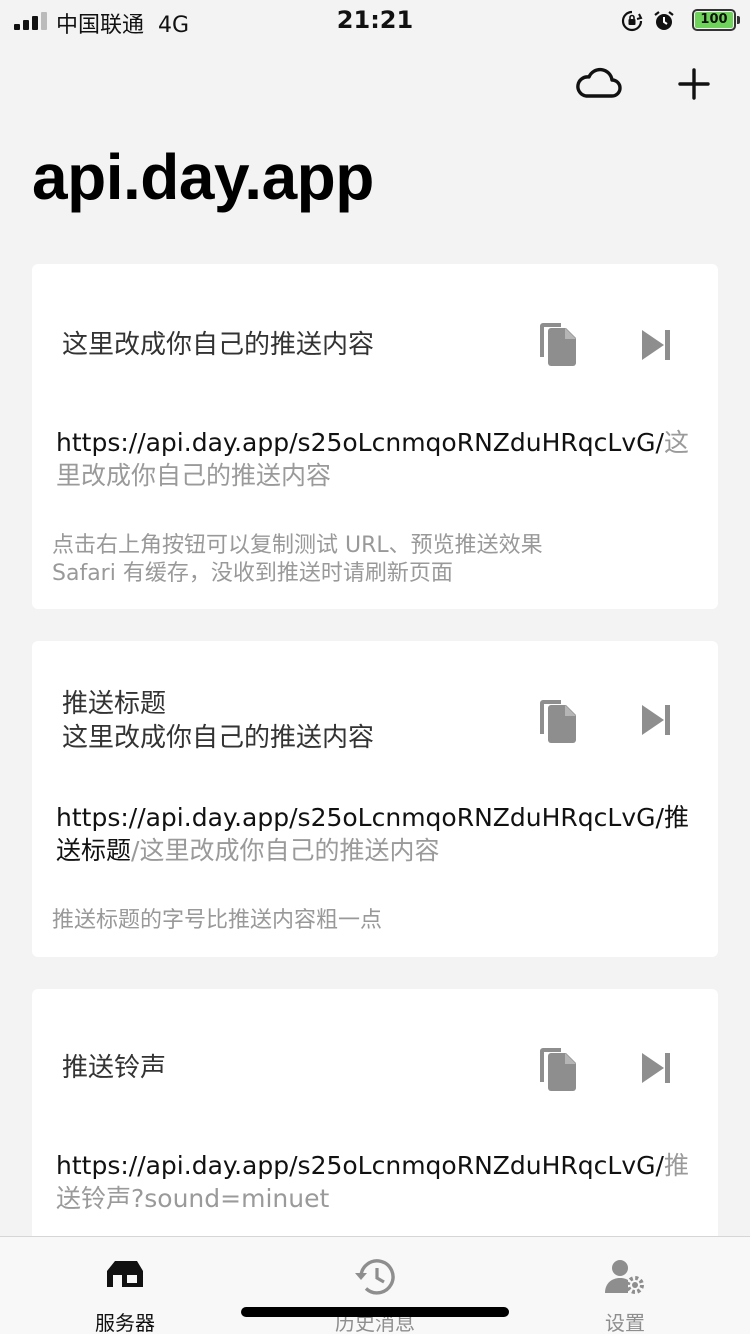 The width and height of the screenshot is (750, 1334). Describe the element at coordinates (375, 1312) in the screenshot. I see `home-indicator` at that location.